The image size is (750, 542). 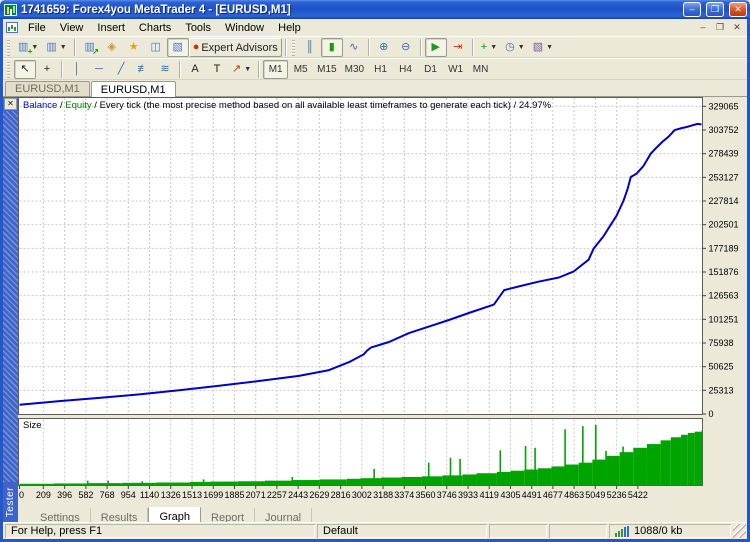 I want to click on zoom-out-button: ⊖, so click(x=406, y=47).